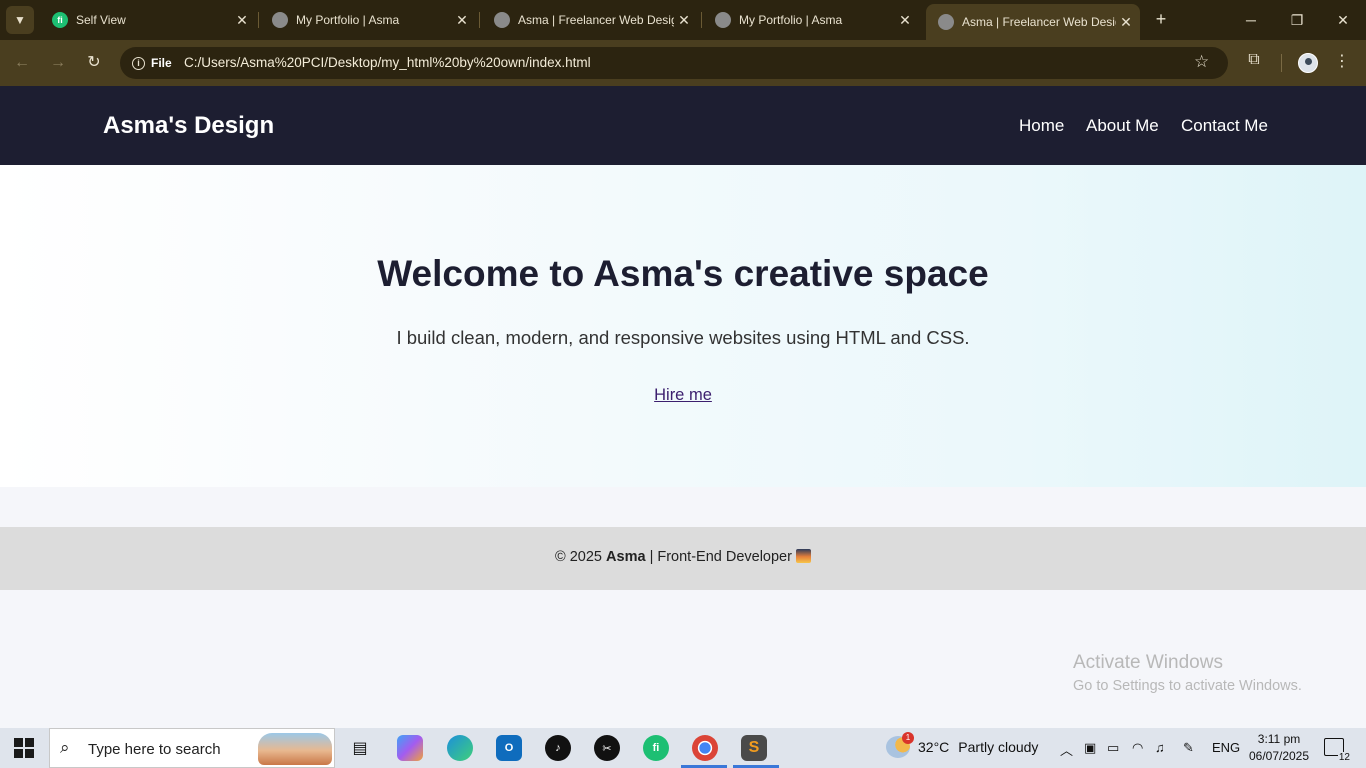  I want to click on weather-widget: 1 32°C Partly cloudy, so click(962, 745).